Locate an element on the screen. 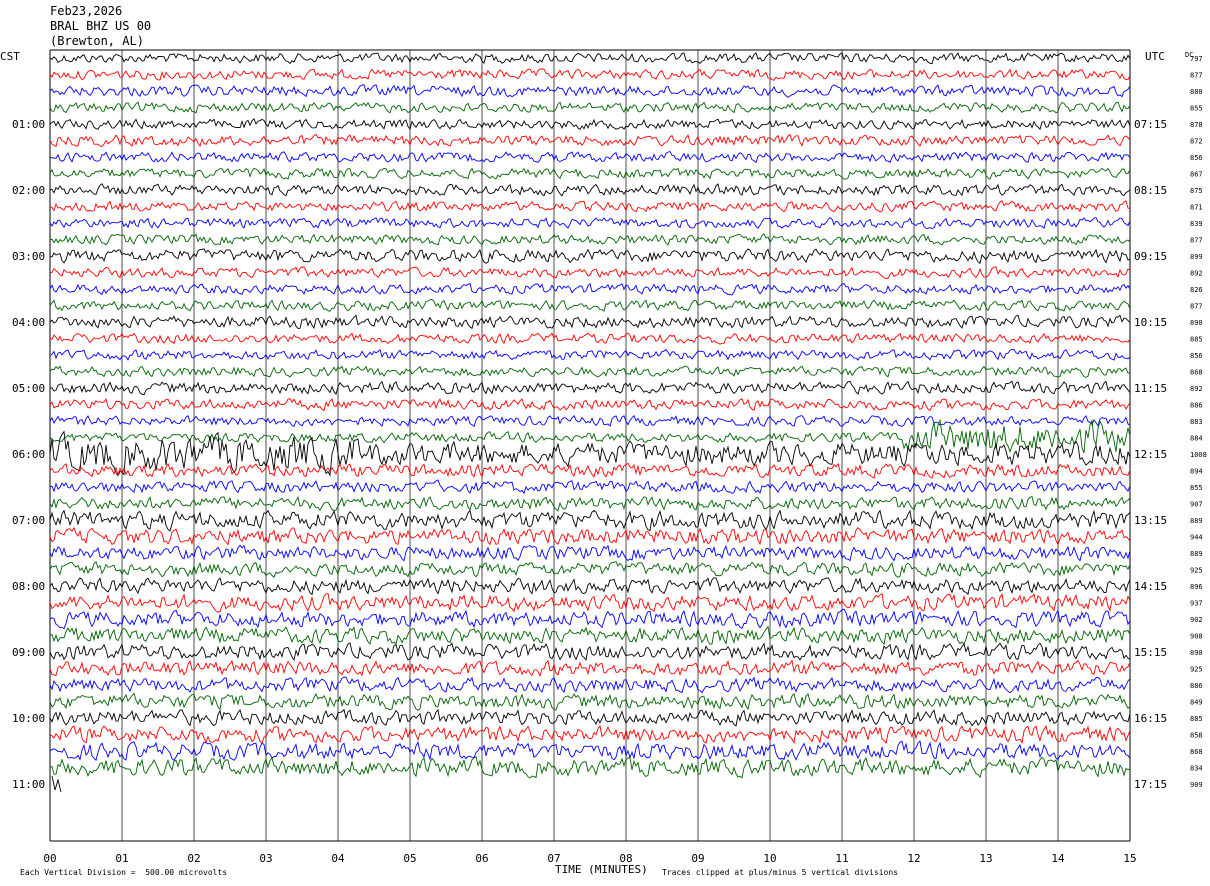 This screenshot has height=886, width=1210. left-hour-label: 09:00 is located at coordinates (28, 652).